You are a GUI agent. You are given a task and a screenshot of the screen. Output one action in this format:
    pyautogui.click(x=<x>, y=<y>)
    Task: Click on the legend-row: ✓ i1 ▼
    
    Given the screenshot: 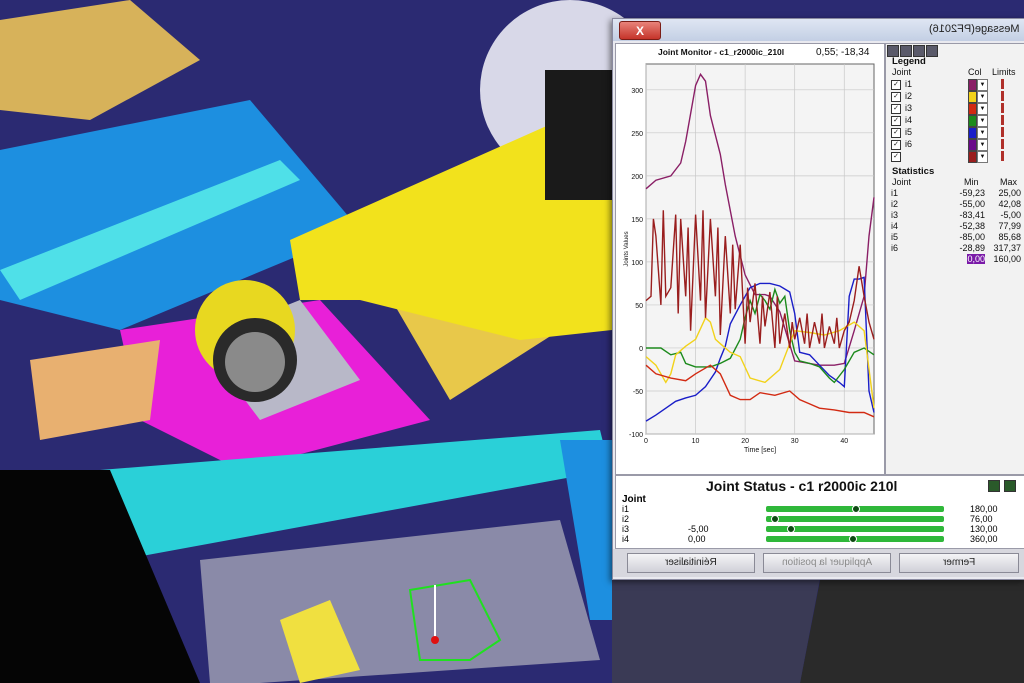 What is the action you would take?
    pyautogui.click(x=956, y=85)
    